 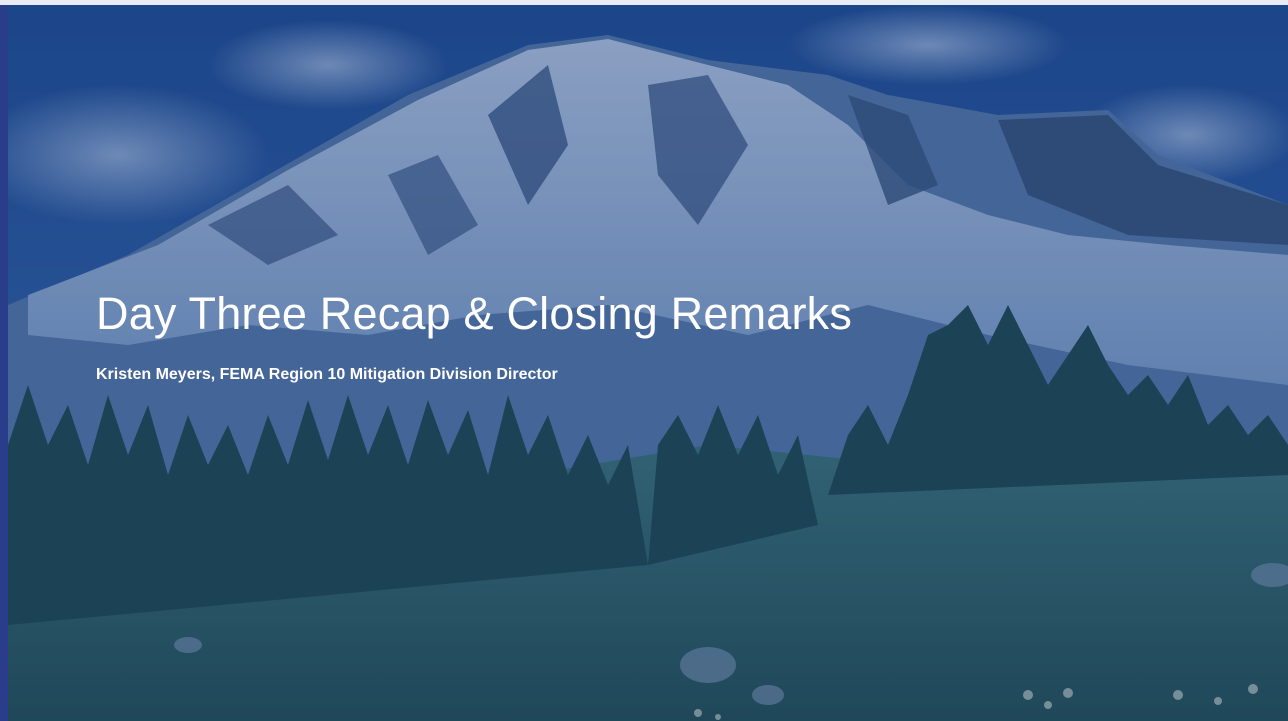 What do you see at coordinates (4, 360) in the screenshot?
I see `left-accent-bar` at bounding box center [4, 360].